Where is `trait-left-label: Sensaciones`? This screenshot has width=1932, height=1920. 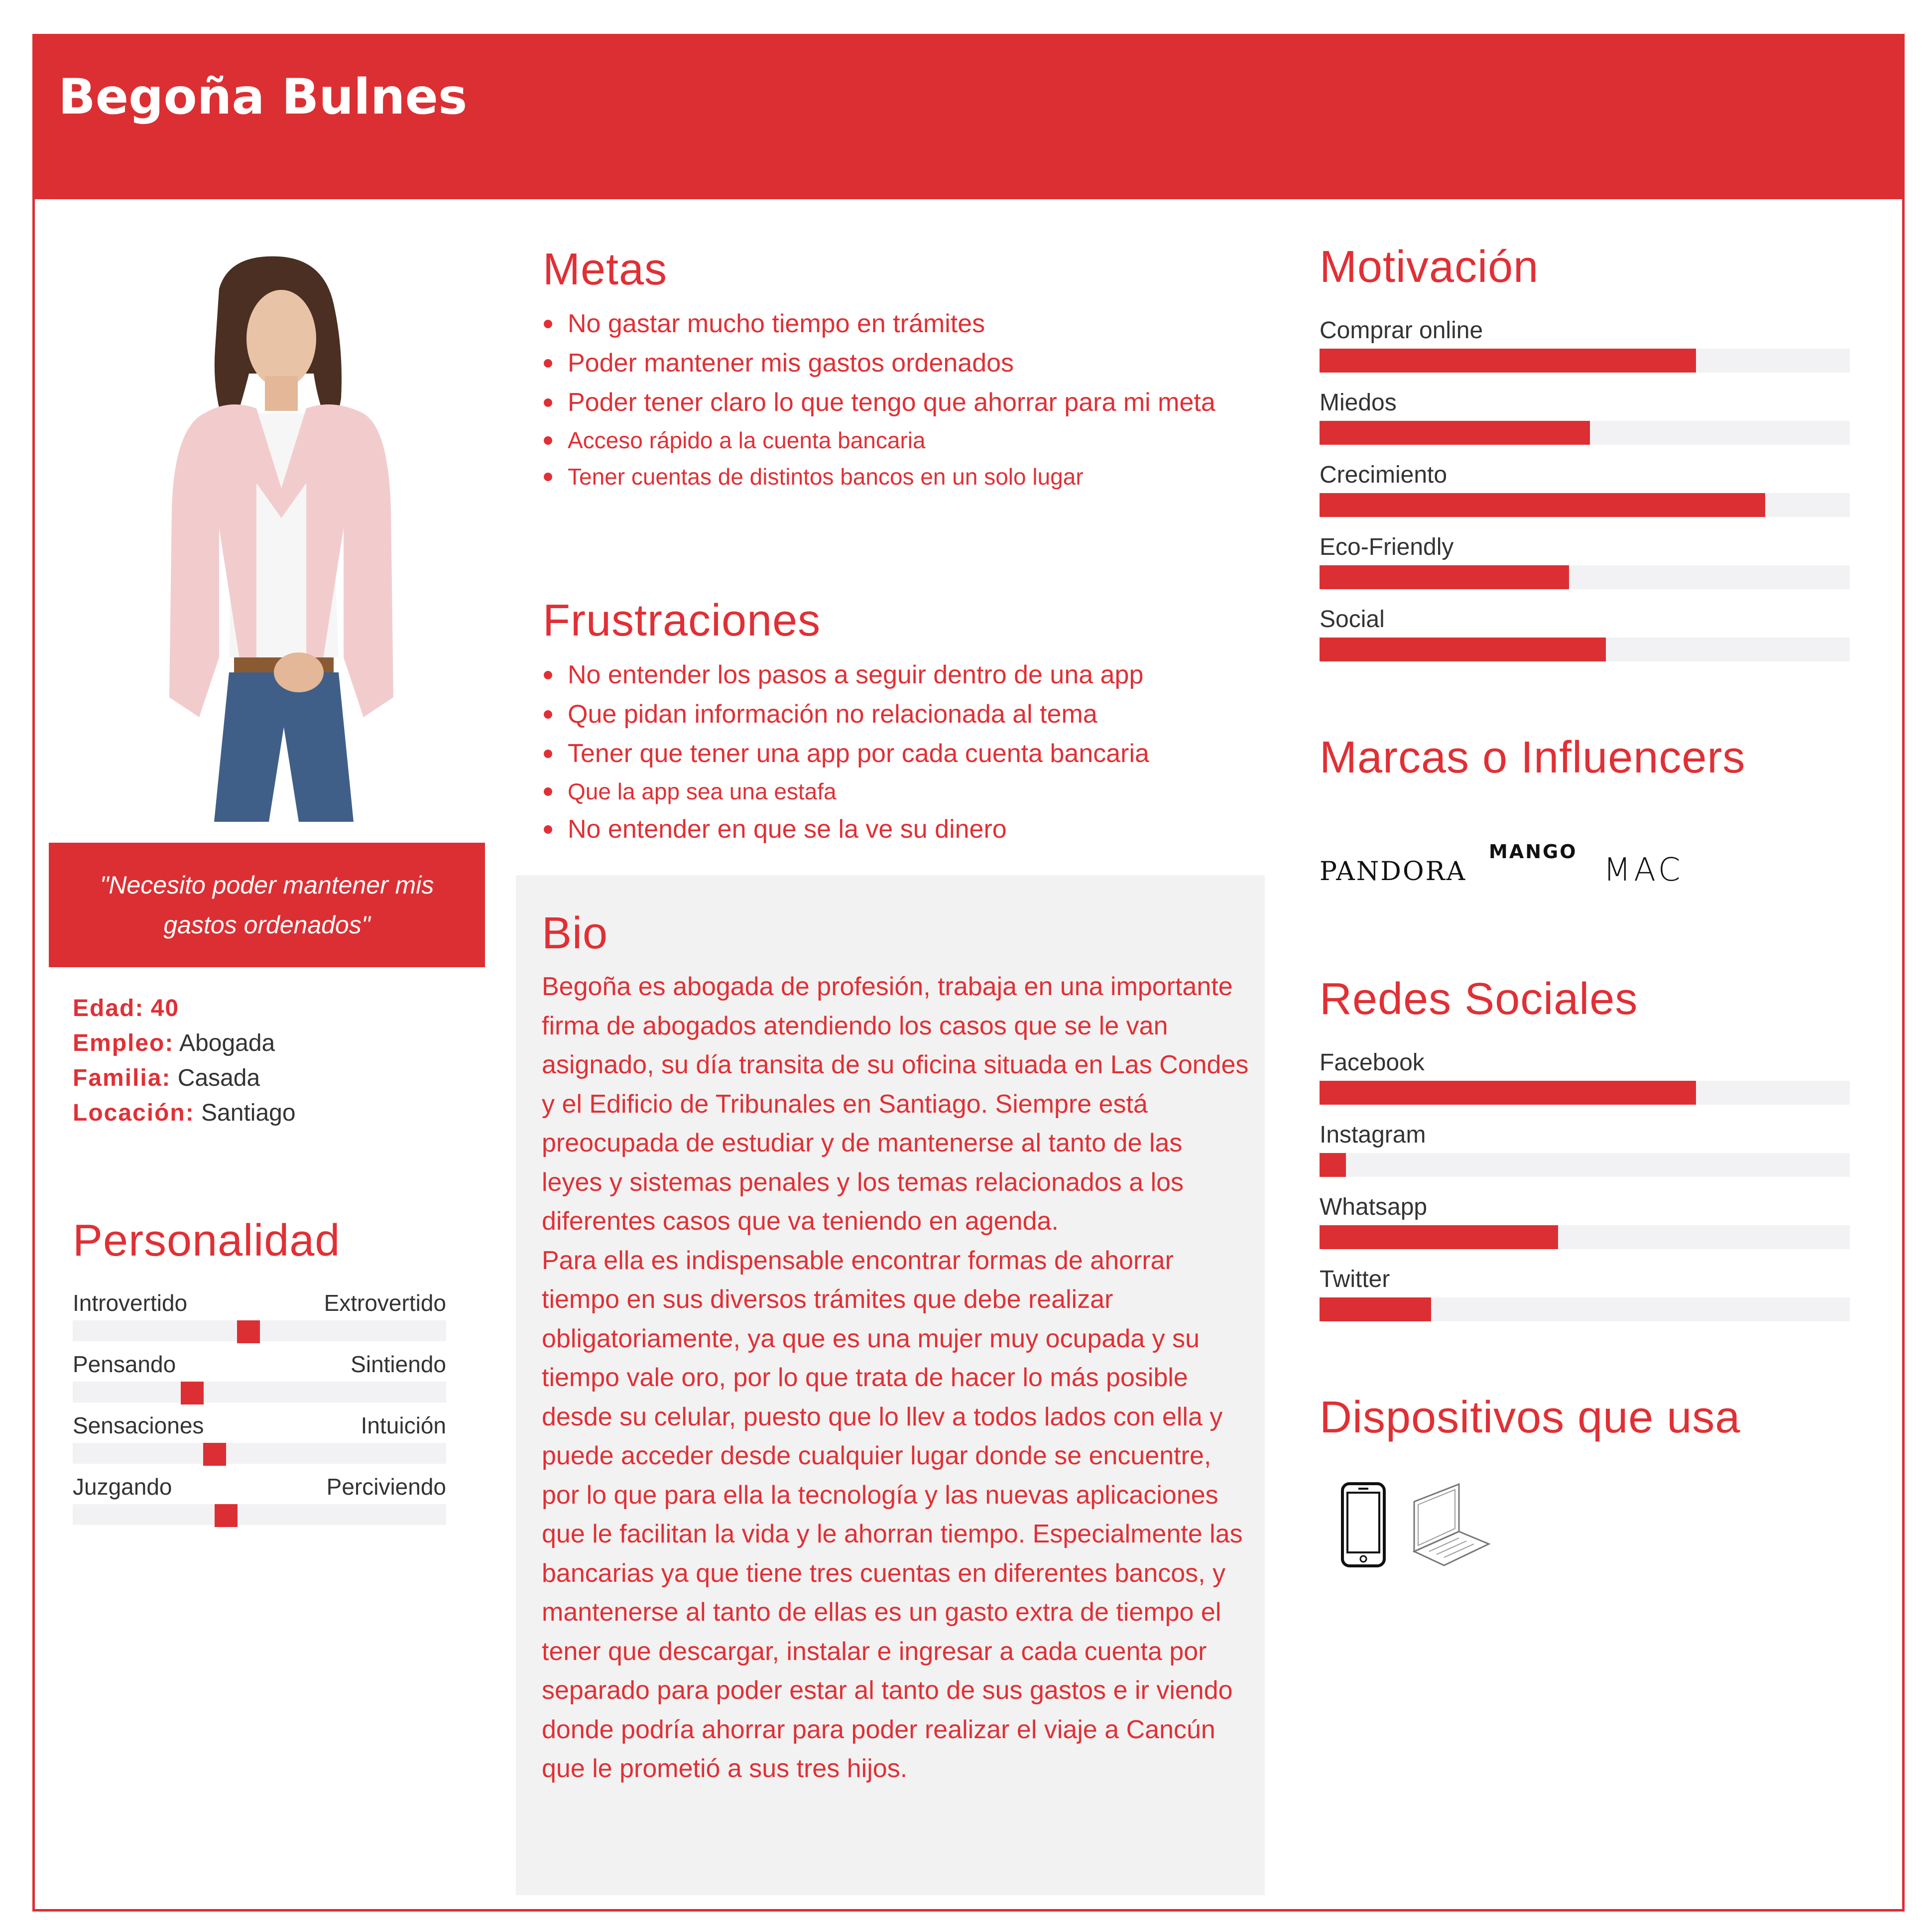
trait-left-label: Sensaciones is located at coordinates (138, 1425).